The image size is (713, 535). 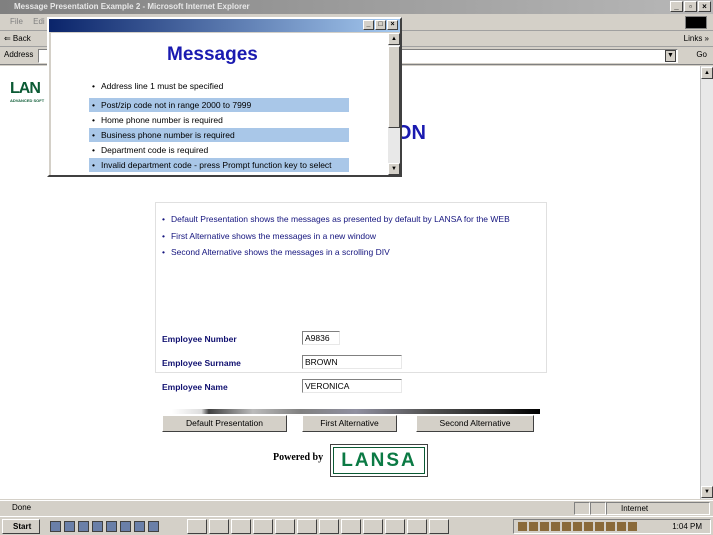 What do you see at coordinates (349, 423) in the screenshot?
I see `first-alternative-button: First Alternative` at bounding box center [349, 423].